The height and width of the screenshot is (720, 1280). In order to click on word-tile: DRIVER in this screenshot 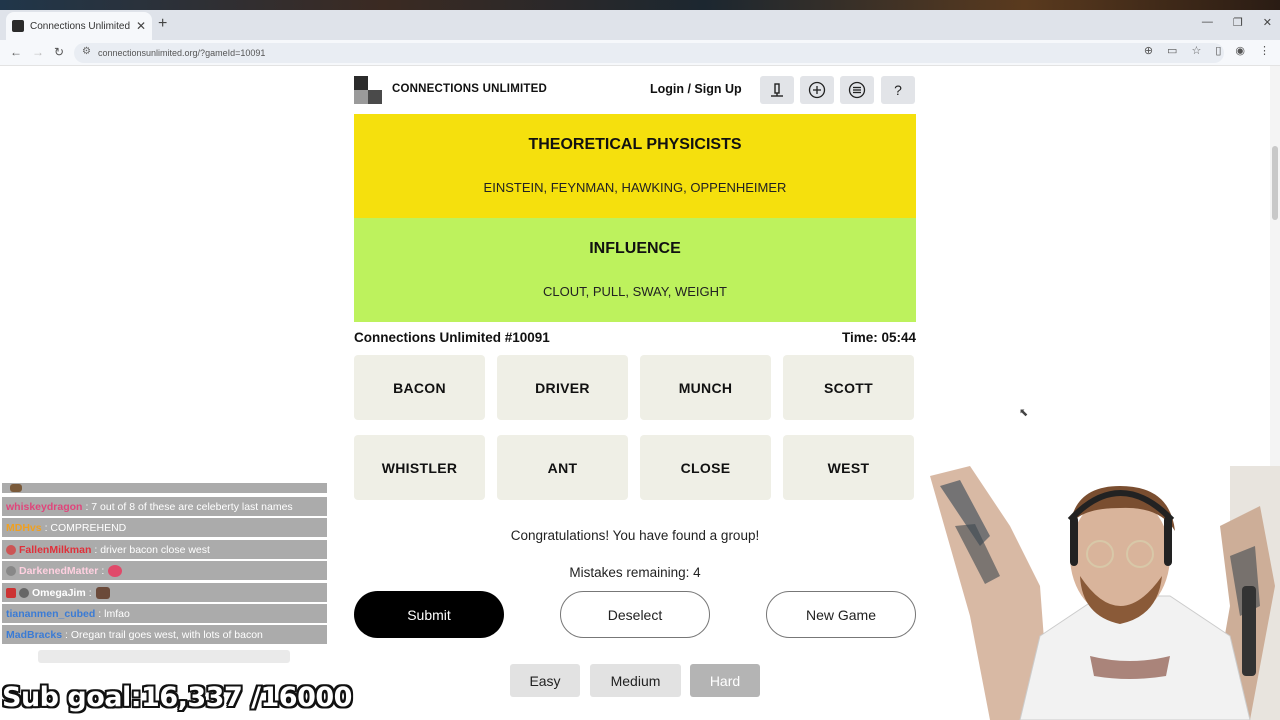, I will do `click(562, 387)`.